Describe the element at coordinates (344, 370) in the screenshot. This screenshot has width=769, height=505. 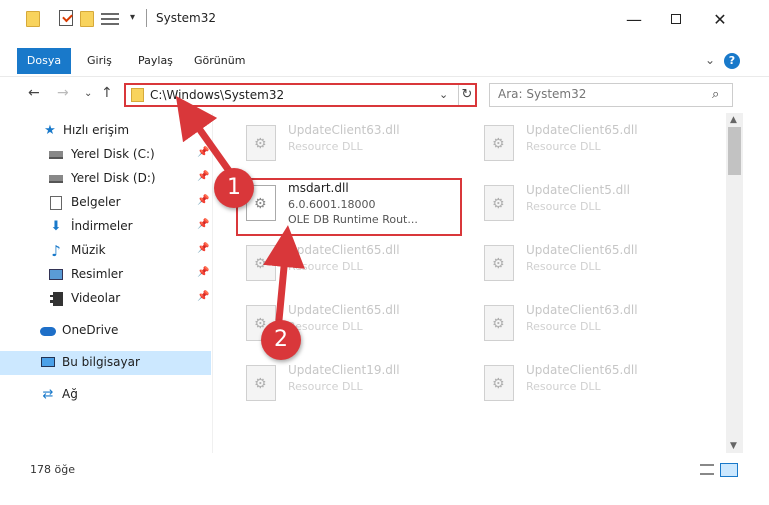
I see `file-name: UpdateClient19.dll` at that location.